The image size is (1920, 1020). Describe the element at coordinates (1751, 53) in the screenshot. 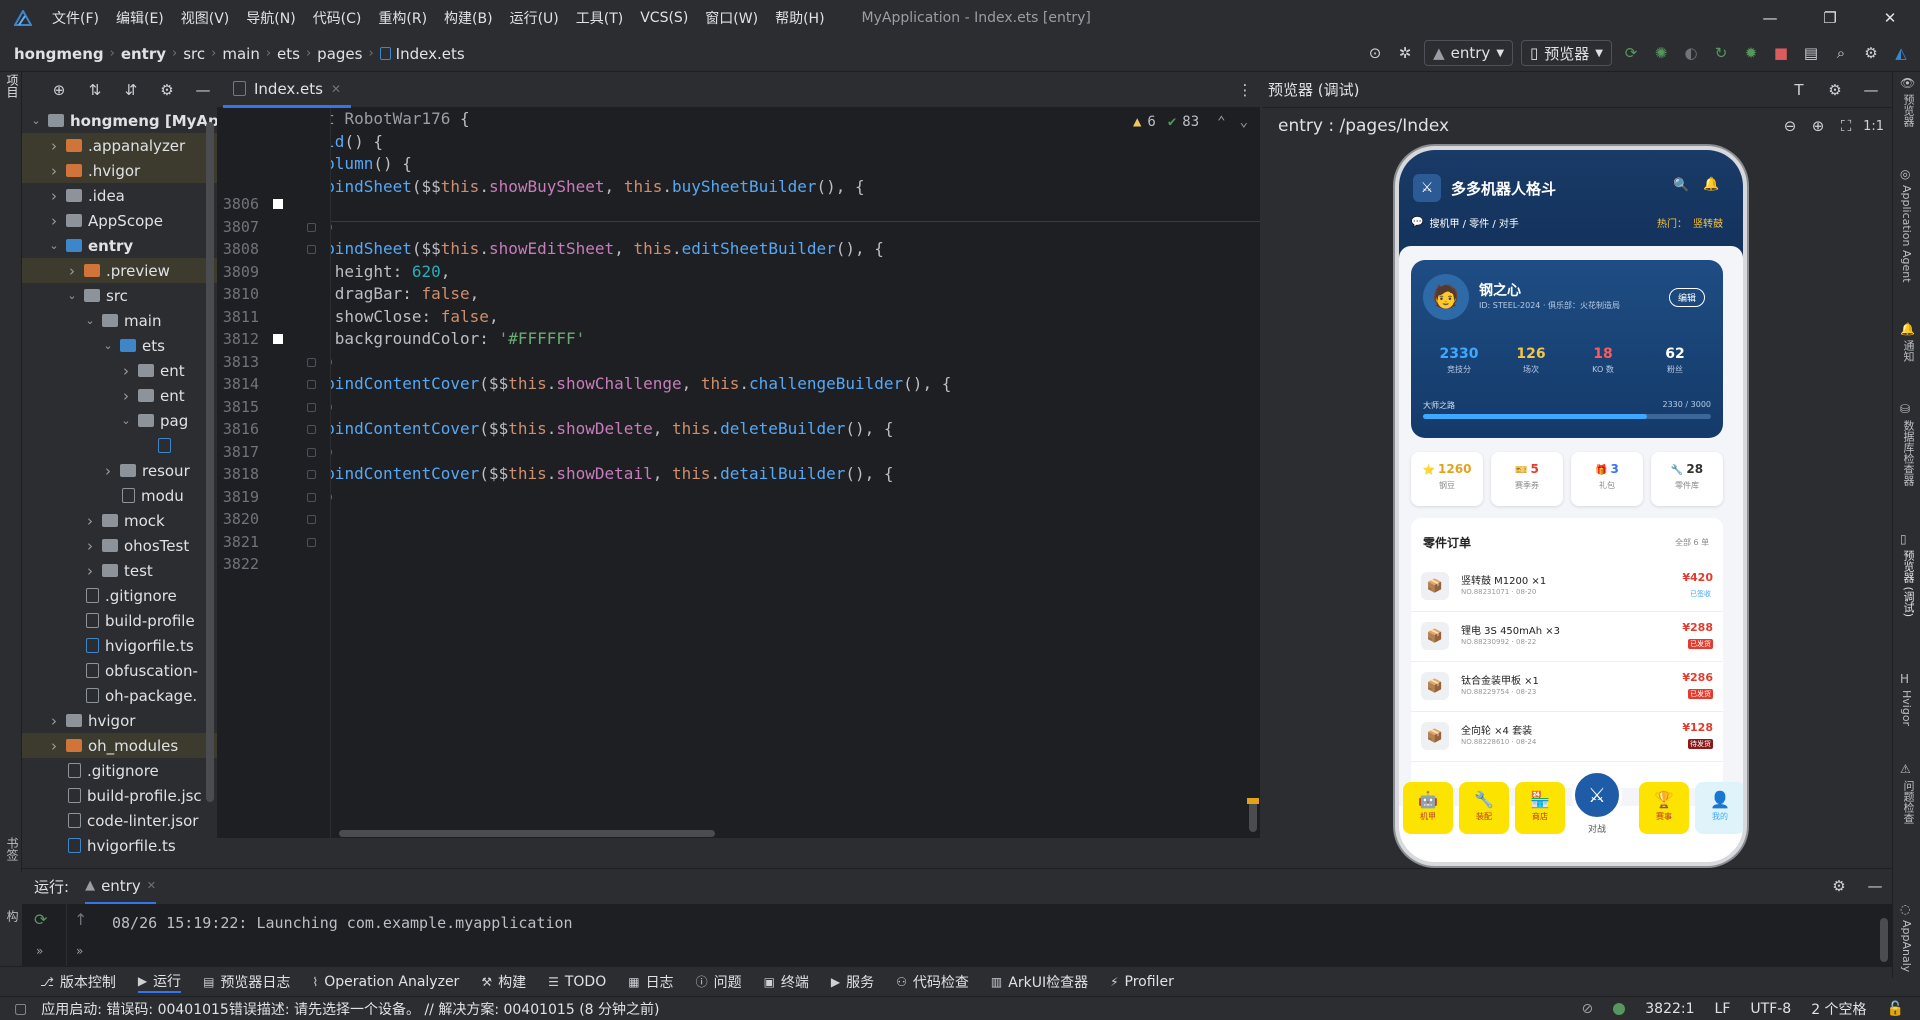

I see `profile-bug-icon: ✹` at that location.